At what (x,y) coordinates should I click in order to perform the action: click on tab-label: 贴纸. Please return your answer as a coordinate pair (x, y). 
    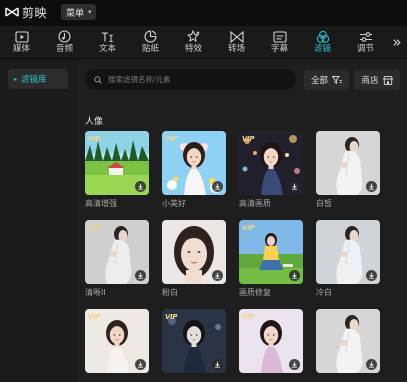
    Looking at the image, I should click on (150, 49).